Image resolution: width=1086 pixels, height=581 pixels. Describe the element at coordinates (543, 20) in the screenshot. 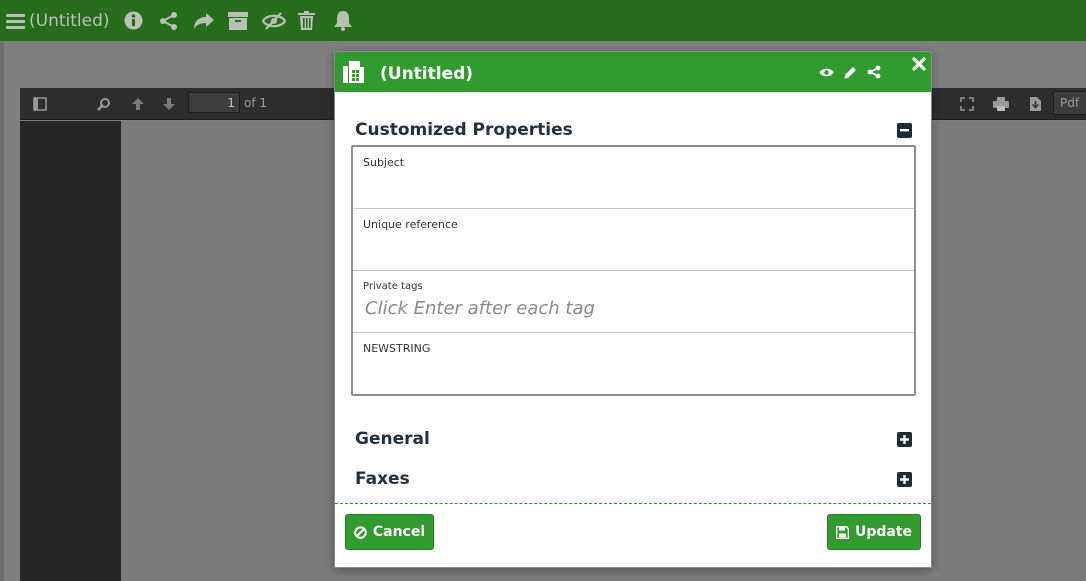

I see `app-topbar: (Untitled)` at that location.